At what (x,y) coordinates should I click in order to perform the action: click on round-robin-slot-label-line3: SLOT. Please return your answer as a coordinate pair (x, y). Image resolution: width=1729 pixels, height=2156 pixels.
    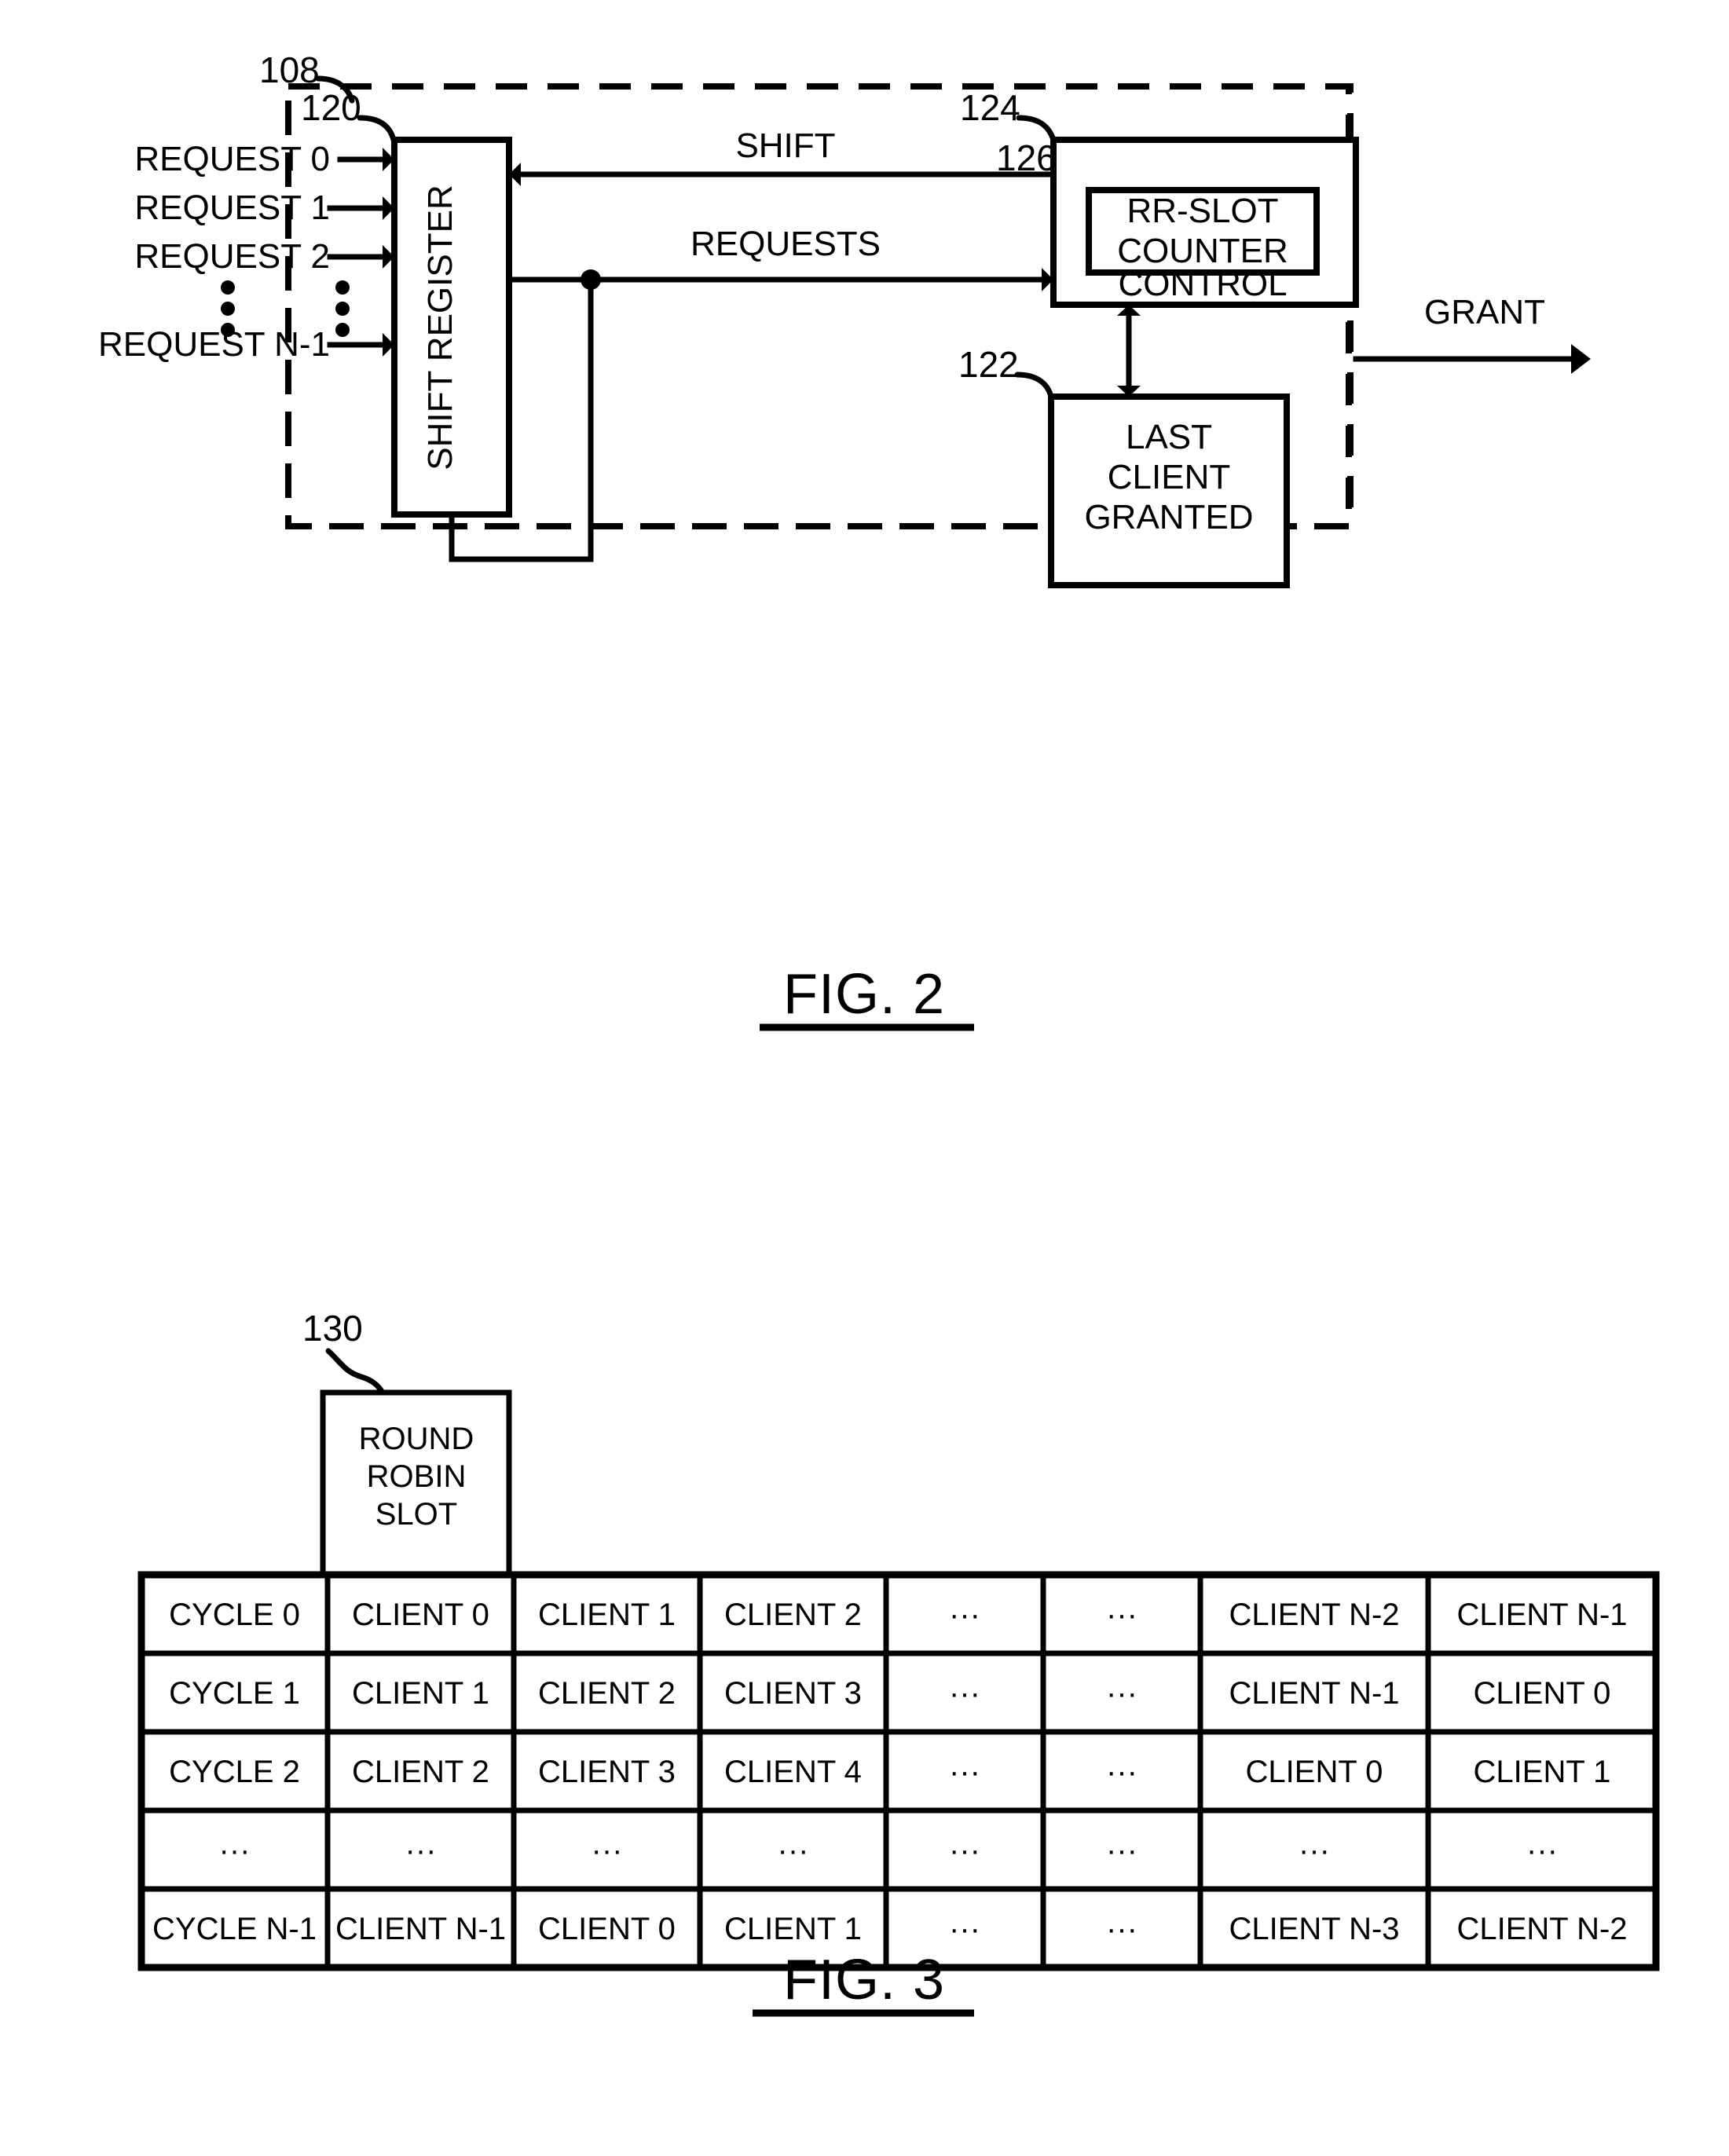
    Looking at the image, I should click on (416, 1514).